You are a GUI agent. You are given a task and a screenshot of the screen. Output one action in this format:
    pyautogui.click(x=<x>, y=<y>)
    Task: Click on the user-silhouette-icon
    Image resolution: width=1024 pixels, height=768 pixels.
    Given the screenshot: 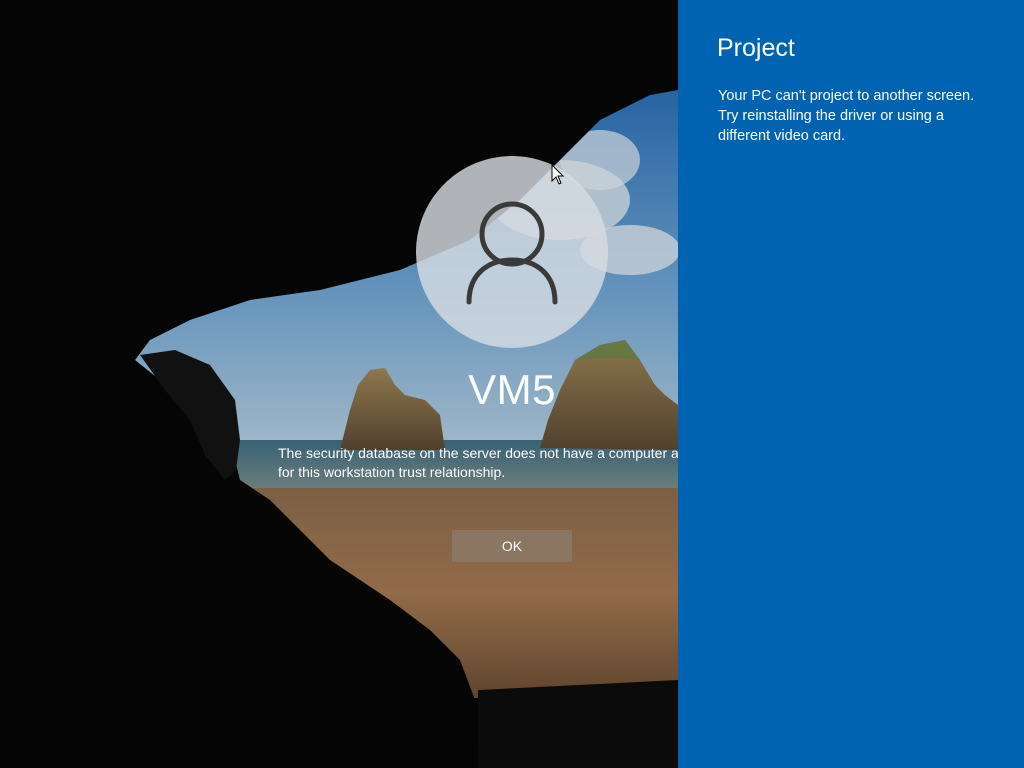 What is the action you would take?
    pyautogui.click(x=512, y=253)
    